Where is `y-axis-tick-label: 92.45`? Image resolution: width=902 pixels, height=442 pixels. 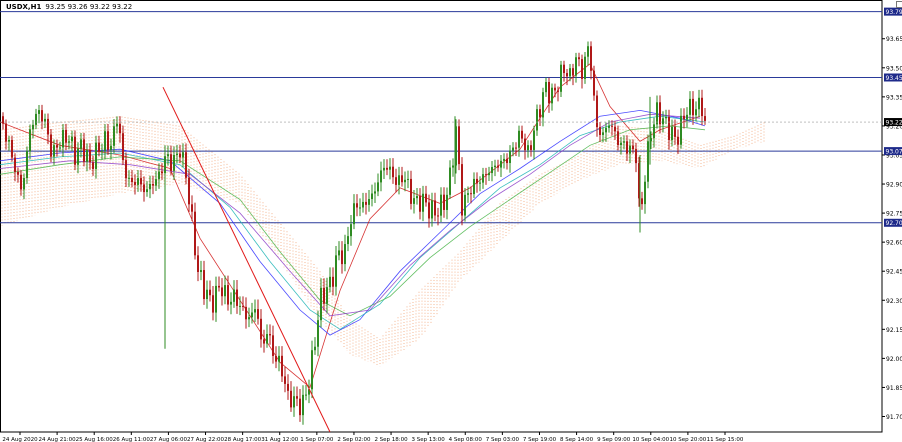 y-axis-tick-label: 92.45 is located at coordinates (894, 272).